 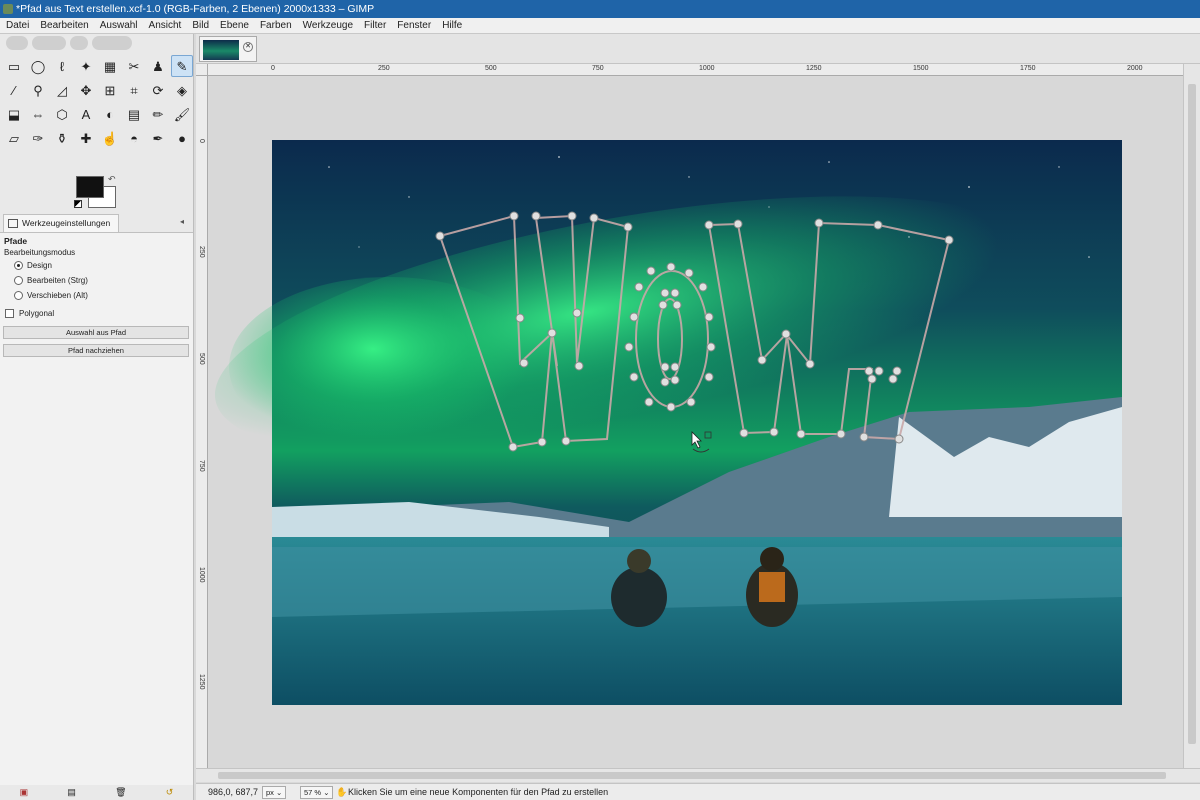 What do you see at coordinates (96, 332) in the screenshot?
I see `selection-from-path-button: Auswahl aus Pfad` at bounding box center [96, 332].